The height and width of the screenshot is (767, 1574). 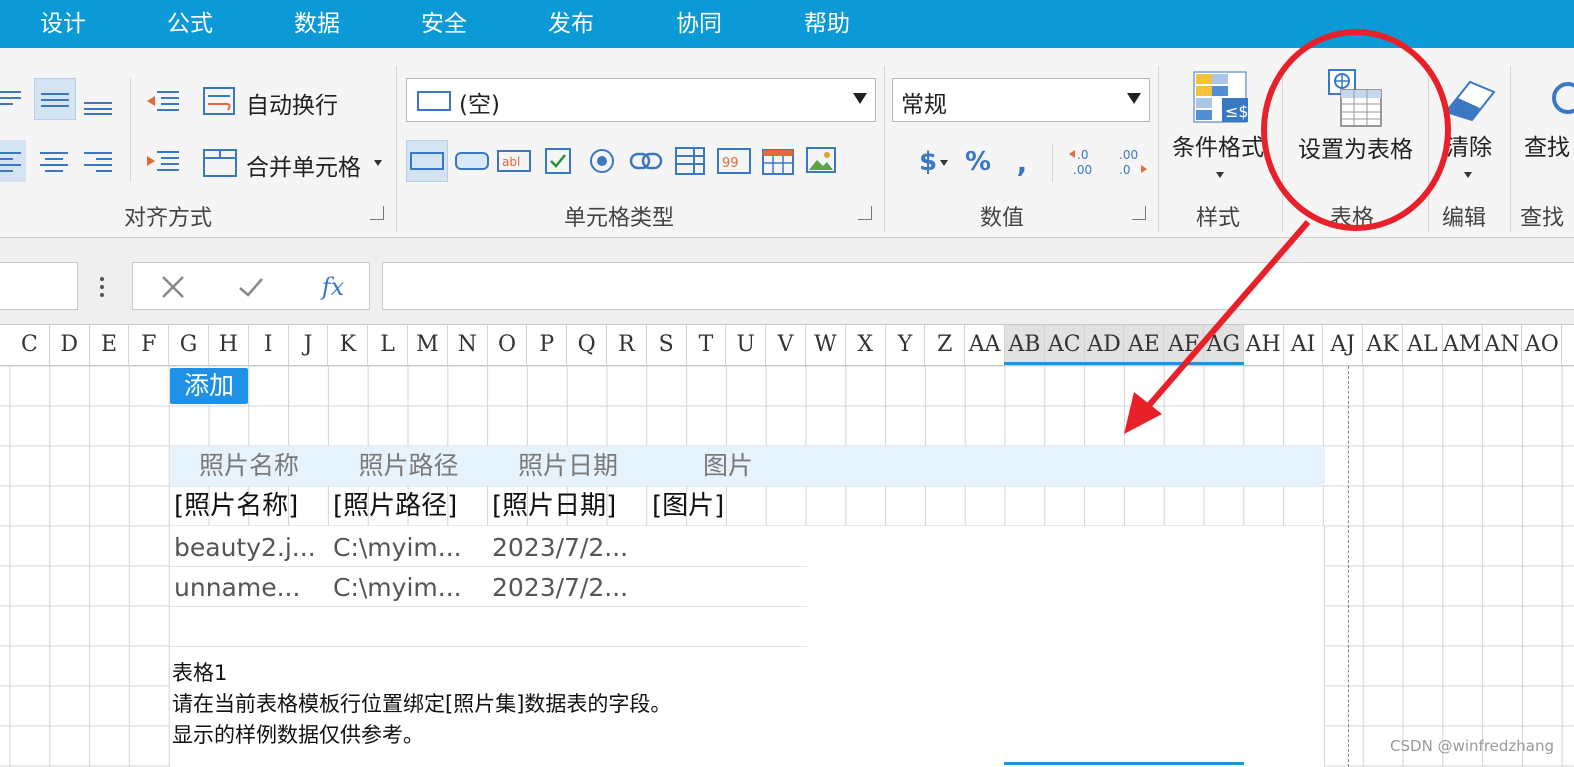 I want to click on annotation-overlay, so click(x=1287, y=231).